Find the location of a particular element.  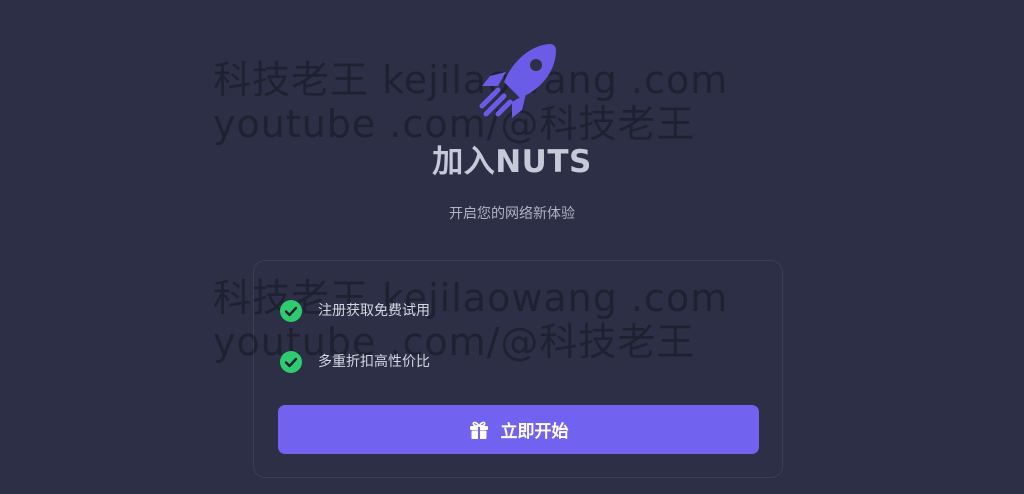

watermark: 科技老王 kejilaowang .com youtube .com/@科技老王 is located at coordinates (470, 102).